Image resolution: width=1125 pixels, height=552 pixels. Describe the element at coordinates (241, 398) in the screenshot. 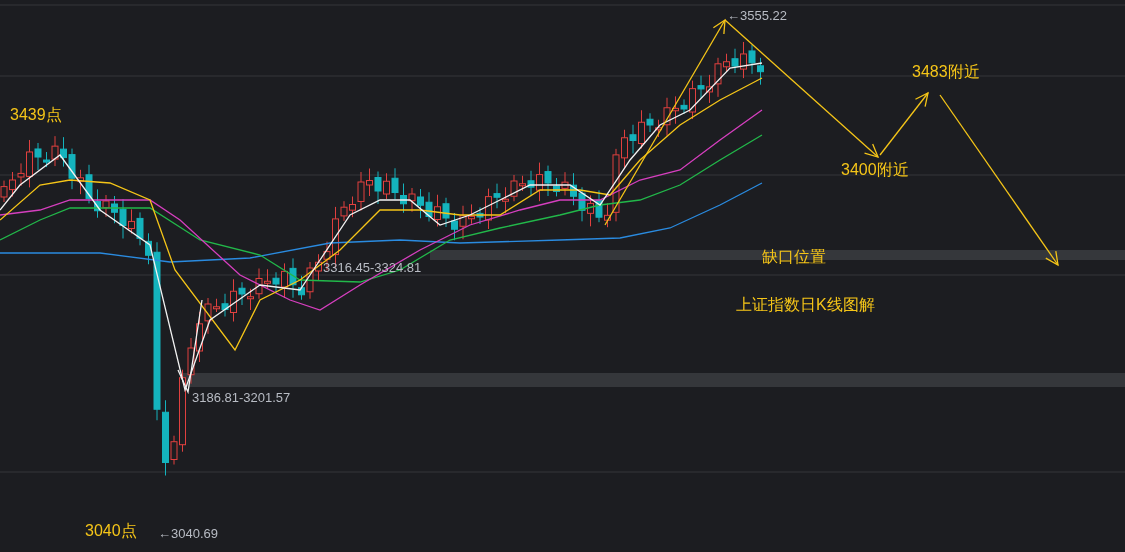

I see `price-label: 3186.81-3201.57` at that location.